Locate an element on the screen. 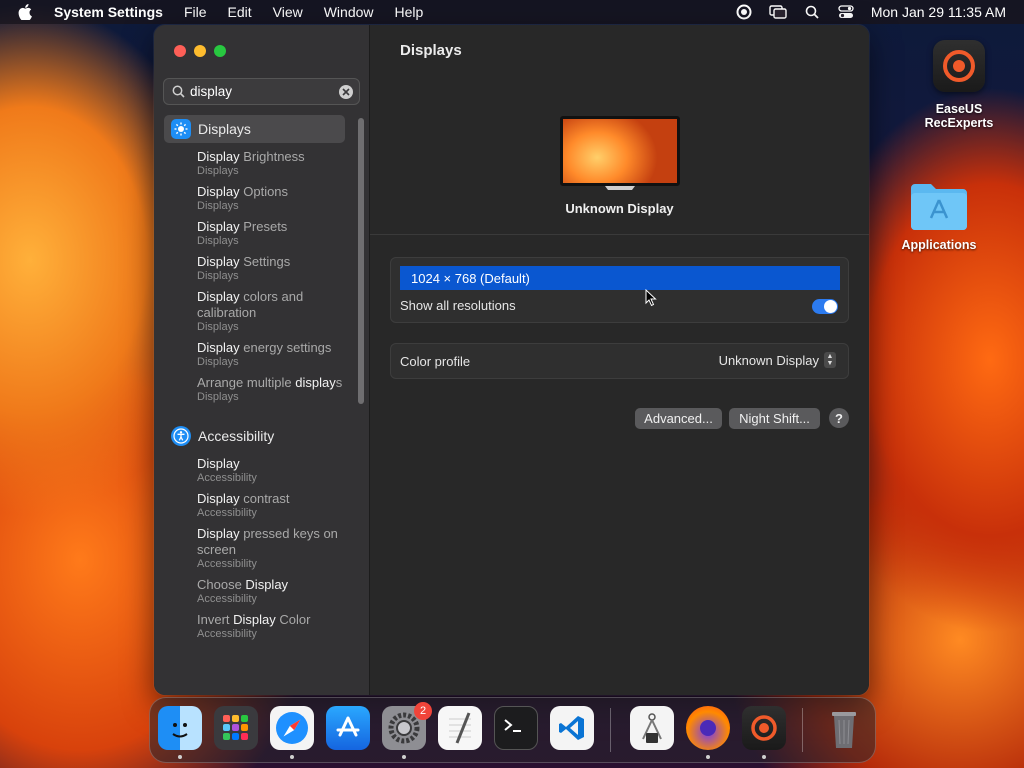 This screenshot has height=768, width=1024. desktop-applications-folder: Applications is located at coordinates (939, 216).